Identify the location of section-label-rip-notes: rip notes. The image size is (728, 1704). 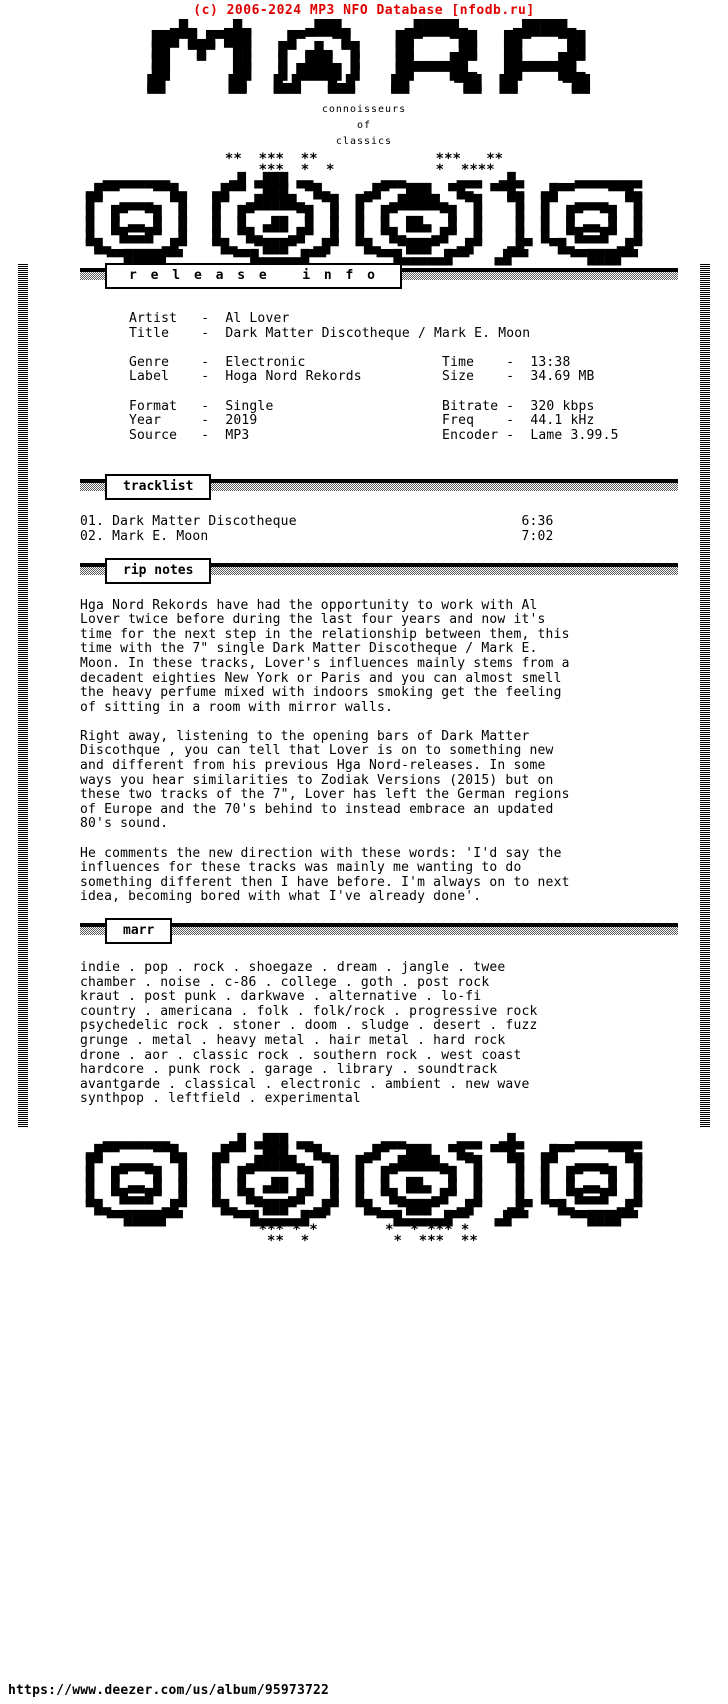
(158, 570).